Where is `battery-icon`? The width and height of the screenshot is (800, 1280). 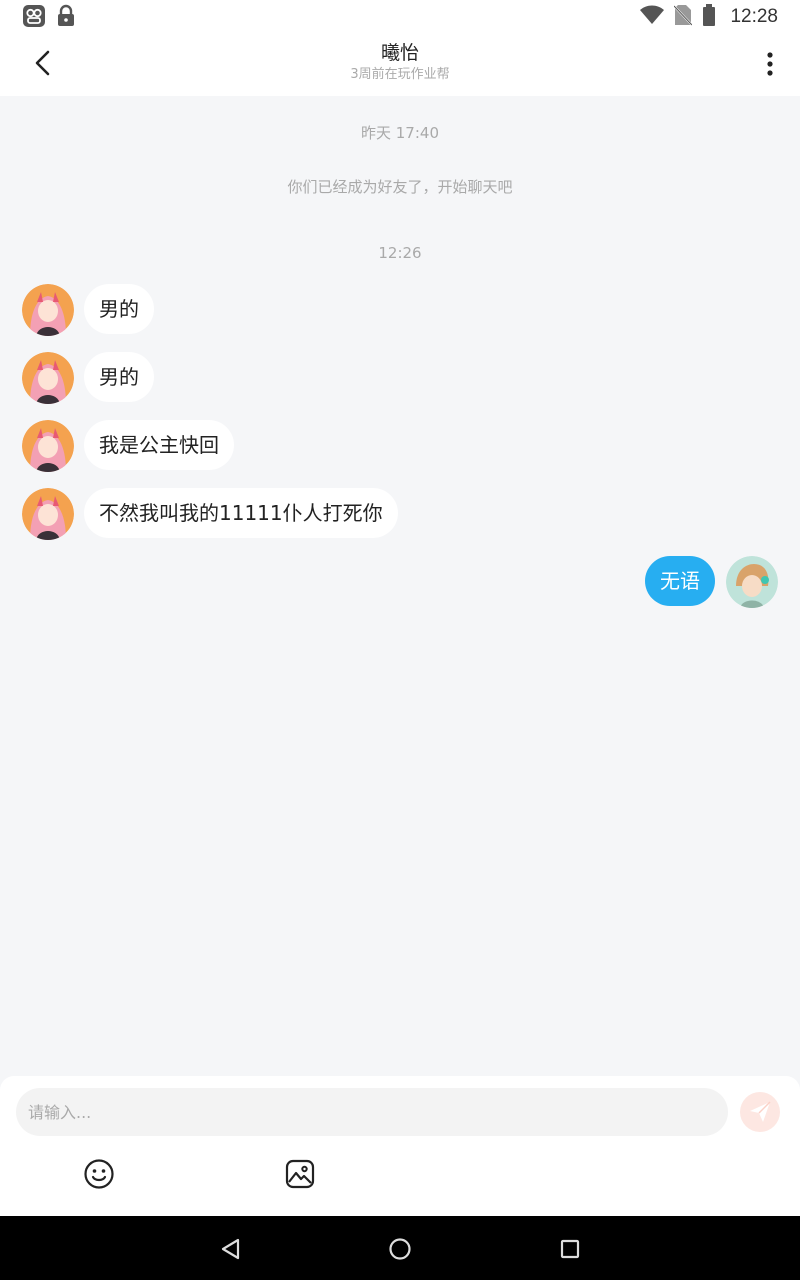 battery-icon is located at coordinates (709, 17).